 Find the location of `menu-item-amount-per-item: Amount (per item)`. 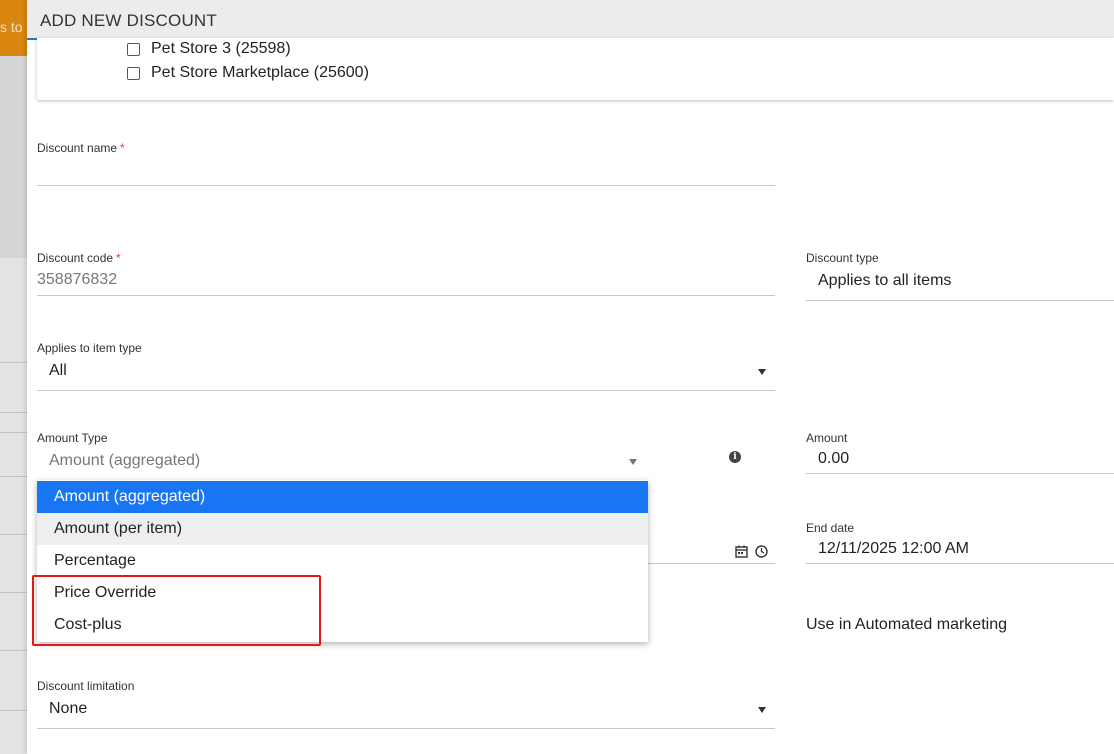

menu-item-amount-per-item: Amount (per item) is located at coordinates (342, 529).